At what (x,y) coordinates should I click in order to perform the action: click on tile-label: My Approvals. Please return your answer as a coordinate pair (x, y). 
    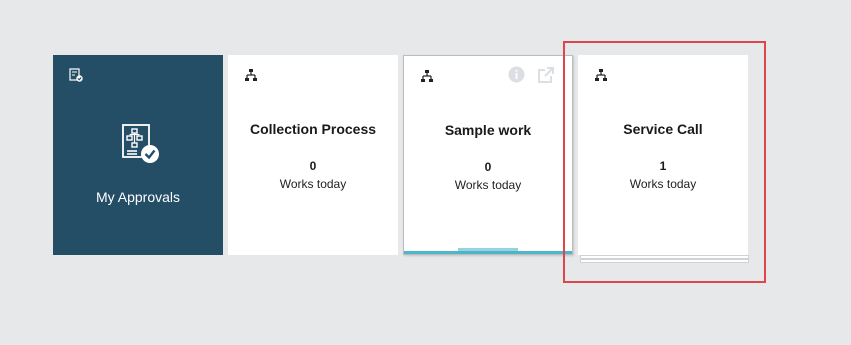
    Looking at the image, I should click on (138, 197).